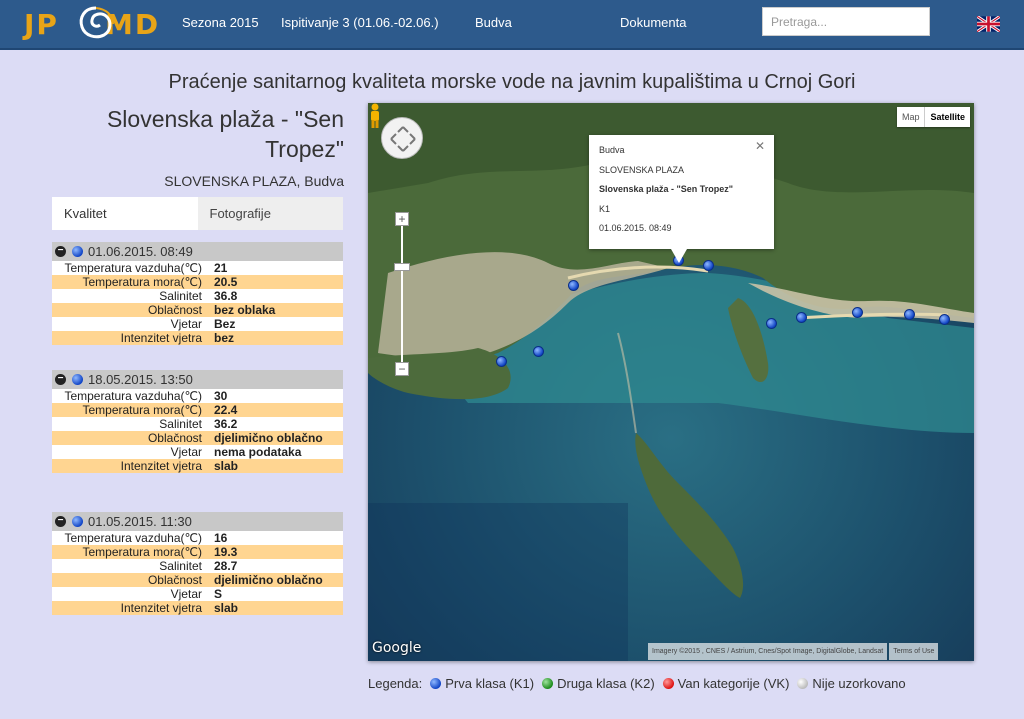  Describe the element at coordinates (397, 648) in the screenshot. I see `google-logo: Google` at that location.